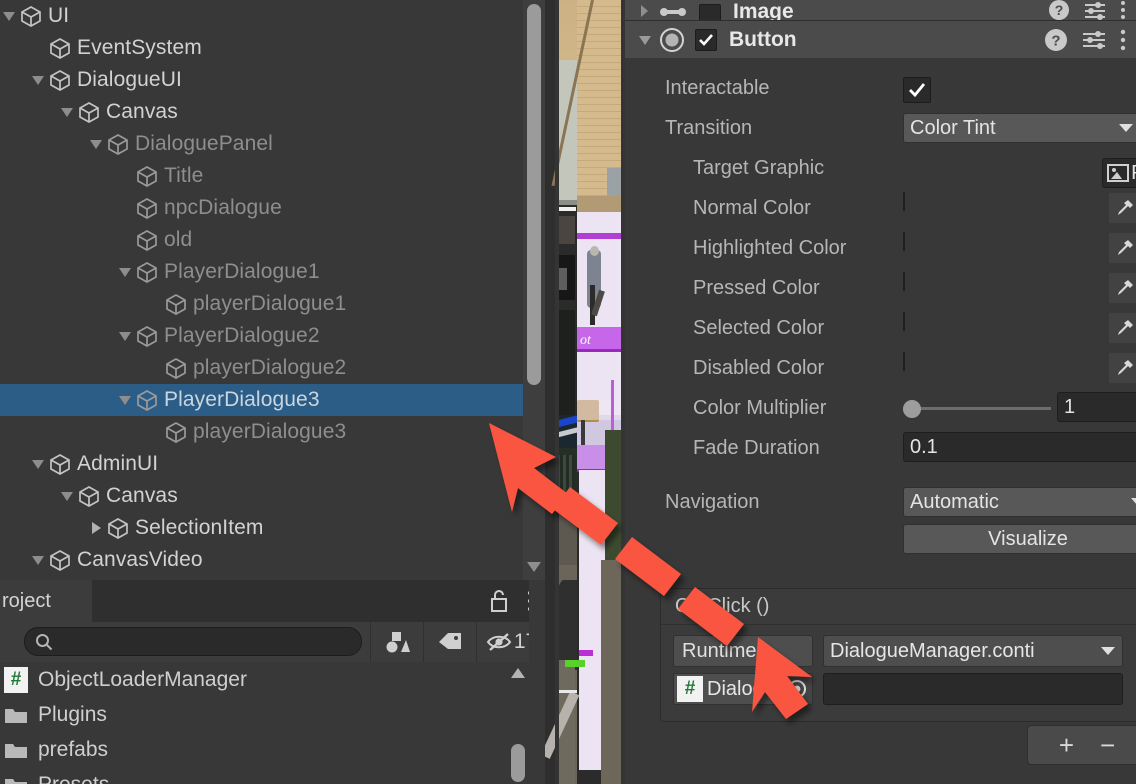  What do you see at coordinates (973, 689) in the screenshot?
I see `parameter-field` at bounding box center [973, 689].